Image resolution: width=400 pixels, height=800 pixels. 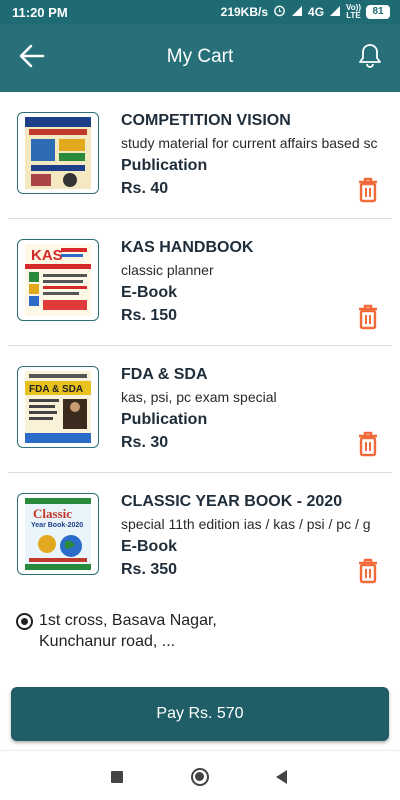 I want to click on product-thumbnail: KAS, so click(x=58, y=280).